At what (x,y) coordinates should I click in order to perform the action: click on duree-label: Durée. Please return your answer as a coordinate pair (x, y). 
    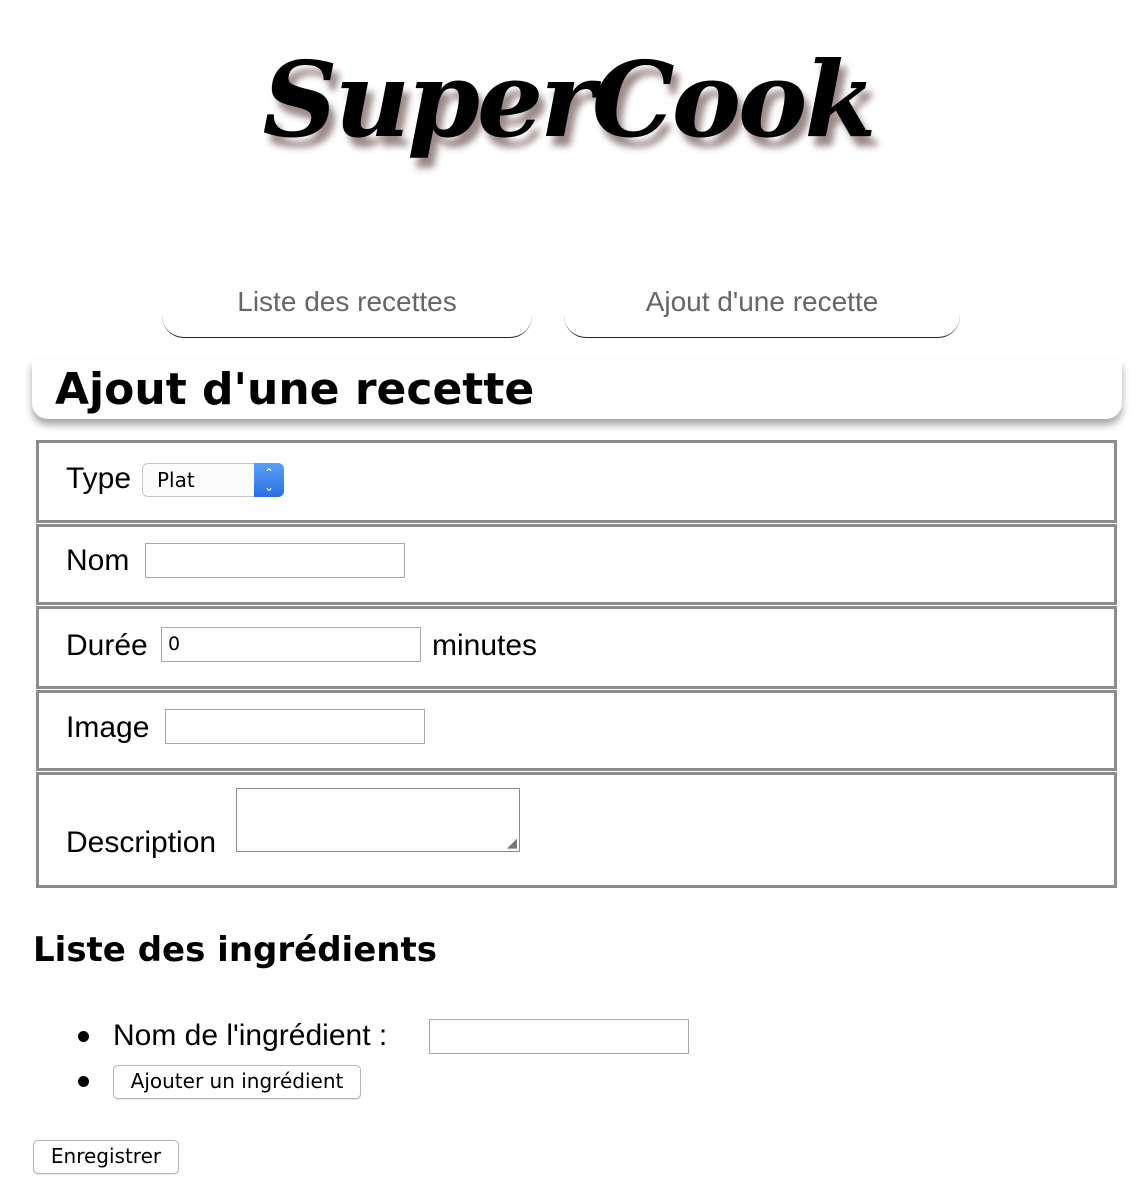
    Looking at the image, I should click on (107, 645).